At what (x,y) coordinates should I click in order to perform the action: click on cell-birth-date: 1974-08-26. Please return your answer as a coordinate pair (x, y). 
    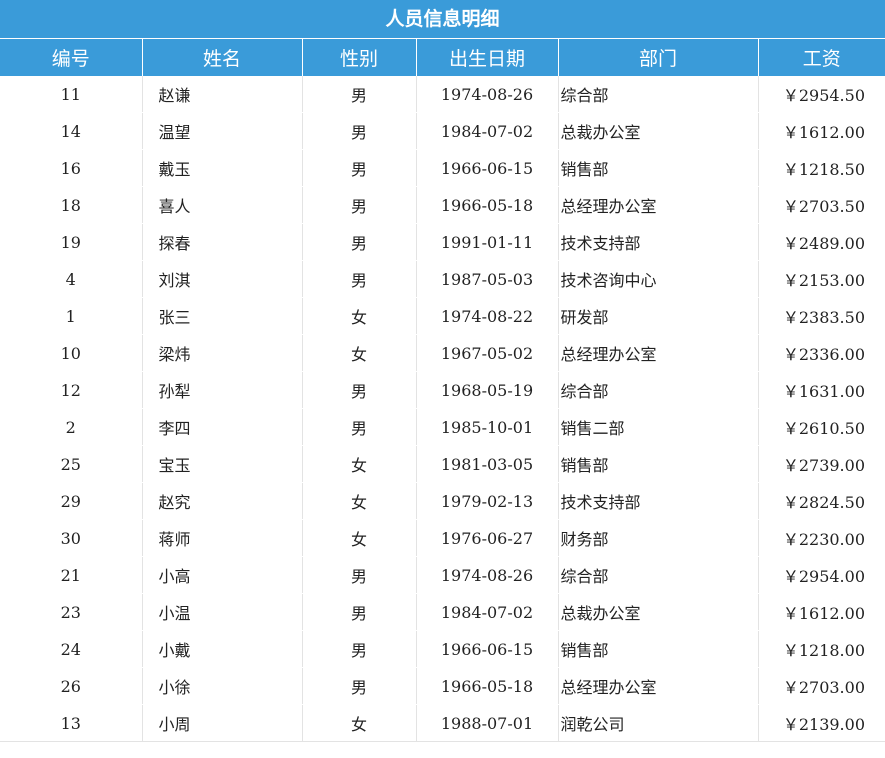
    Looking at the image, I should click on (487, 575).